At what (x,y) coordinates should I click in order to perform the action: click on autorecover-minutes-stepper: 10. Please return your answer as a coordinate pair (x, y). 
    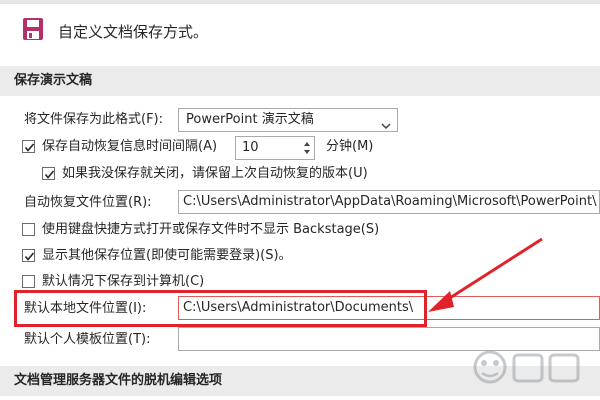
    Looking at the image, I should click on (275, 148).